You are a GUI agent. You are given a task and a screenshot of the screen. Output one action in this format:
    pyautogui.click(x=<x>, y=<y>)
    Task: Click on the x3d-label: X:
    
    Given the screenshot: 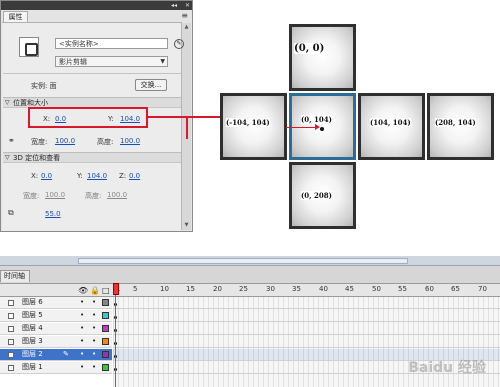 What is the action you would take?
    pyautogui.click(x=35, y=176)
    